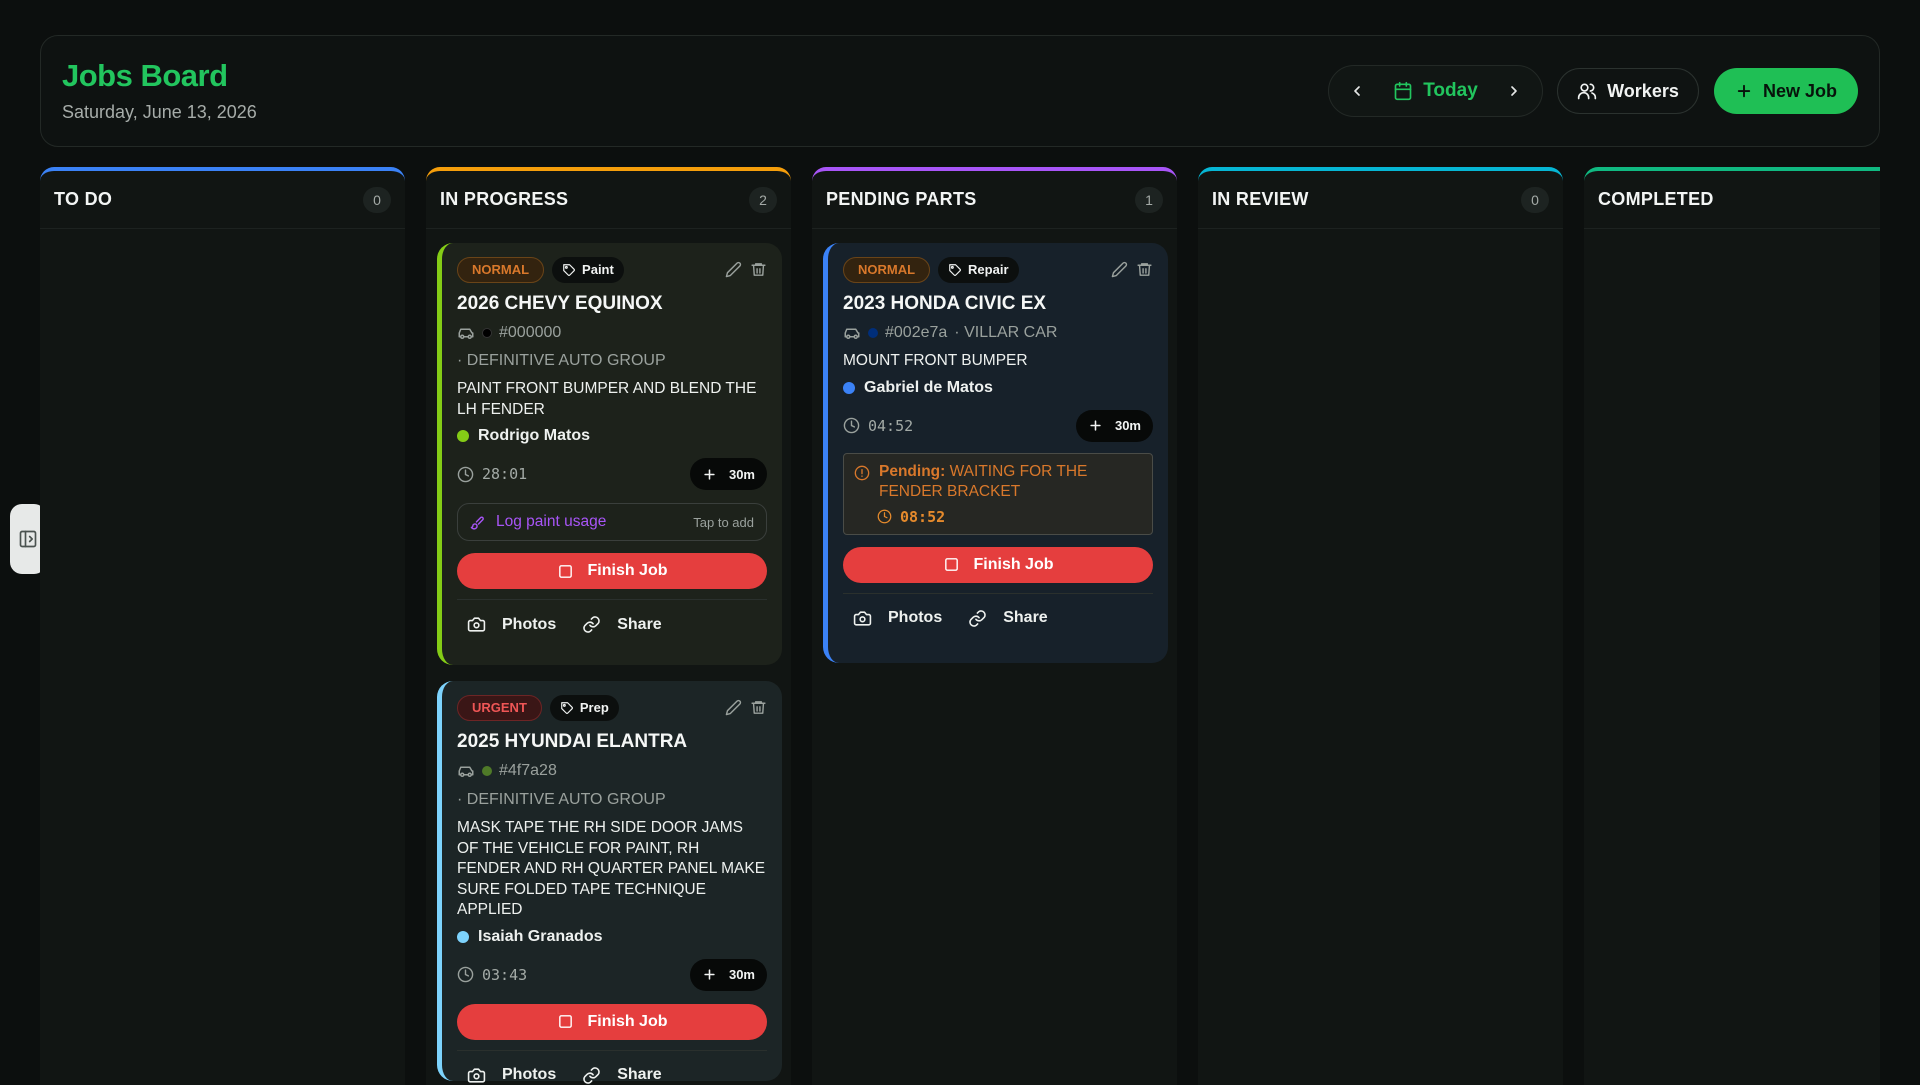  I want to click on car-icon, so click(466, 333).